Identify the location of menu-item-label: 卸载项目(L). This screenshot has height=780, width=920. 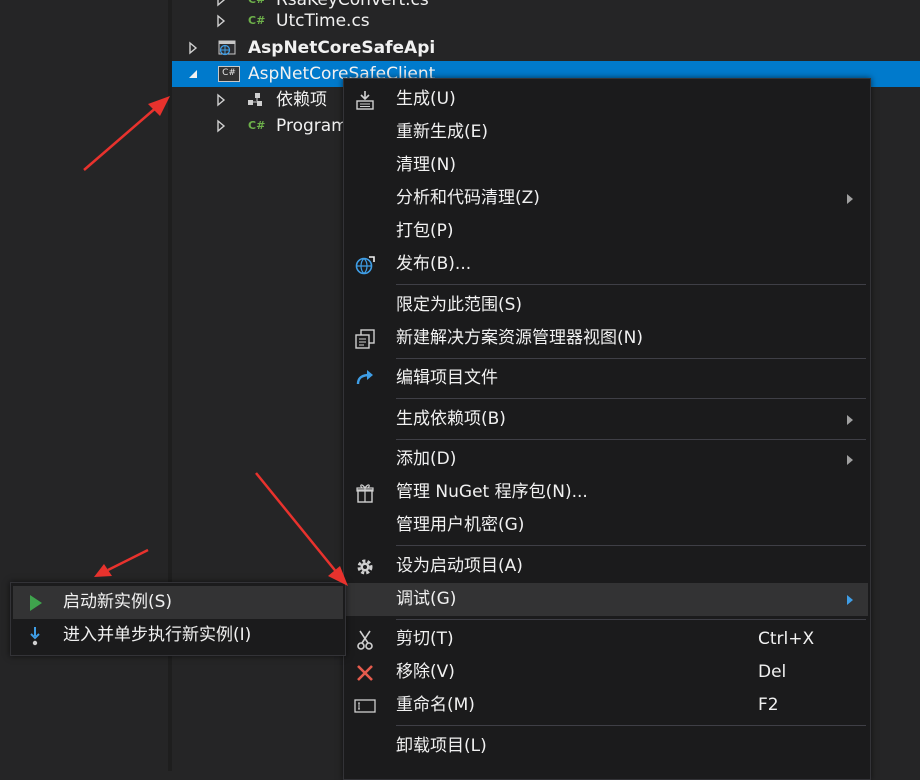
(441, 746).